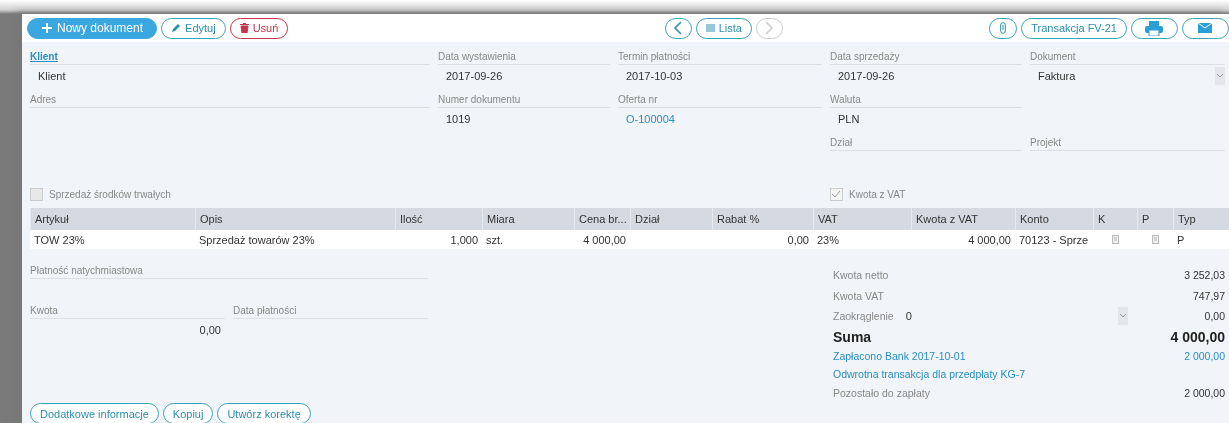  Describe the element at coordinates (127, 312) in the screenshot. I see `field-label: Kwota` at that location.